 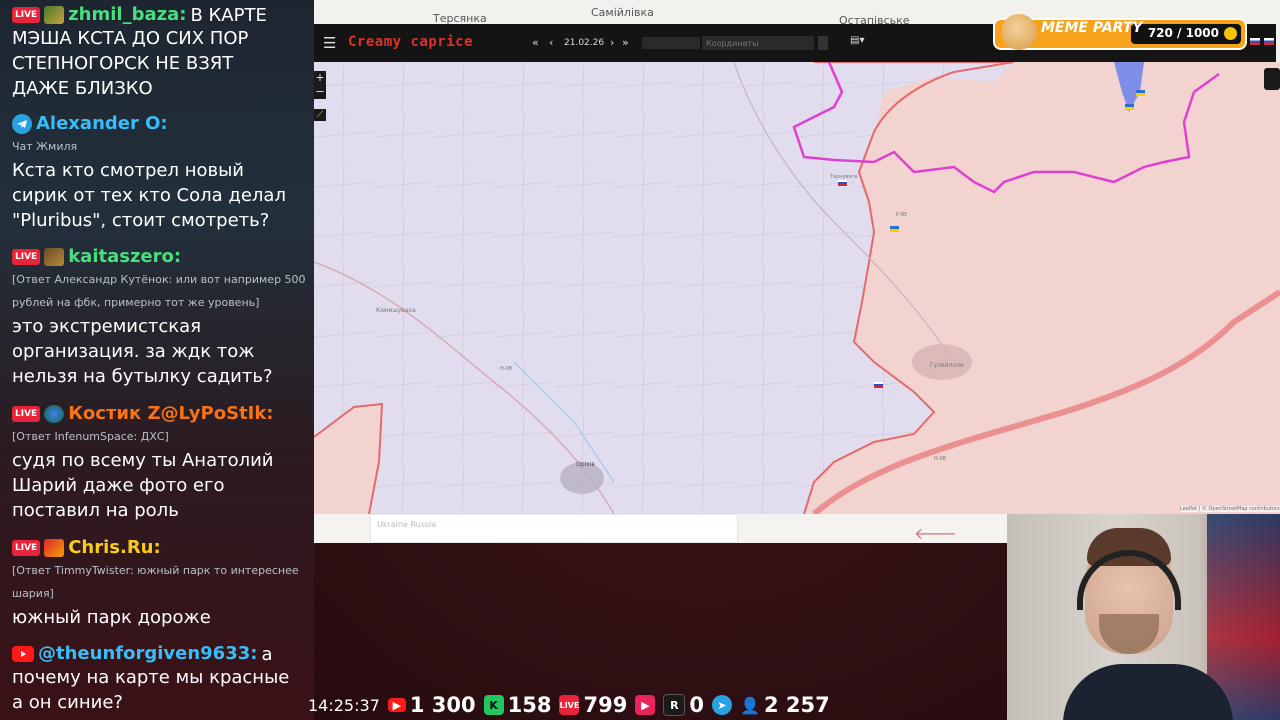 I want to click on first-date-button: «, so click(x=535, y=42).